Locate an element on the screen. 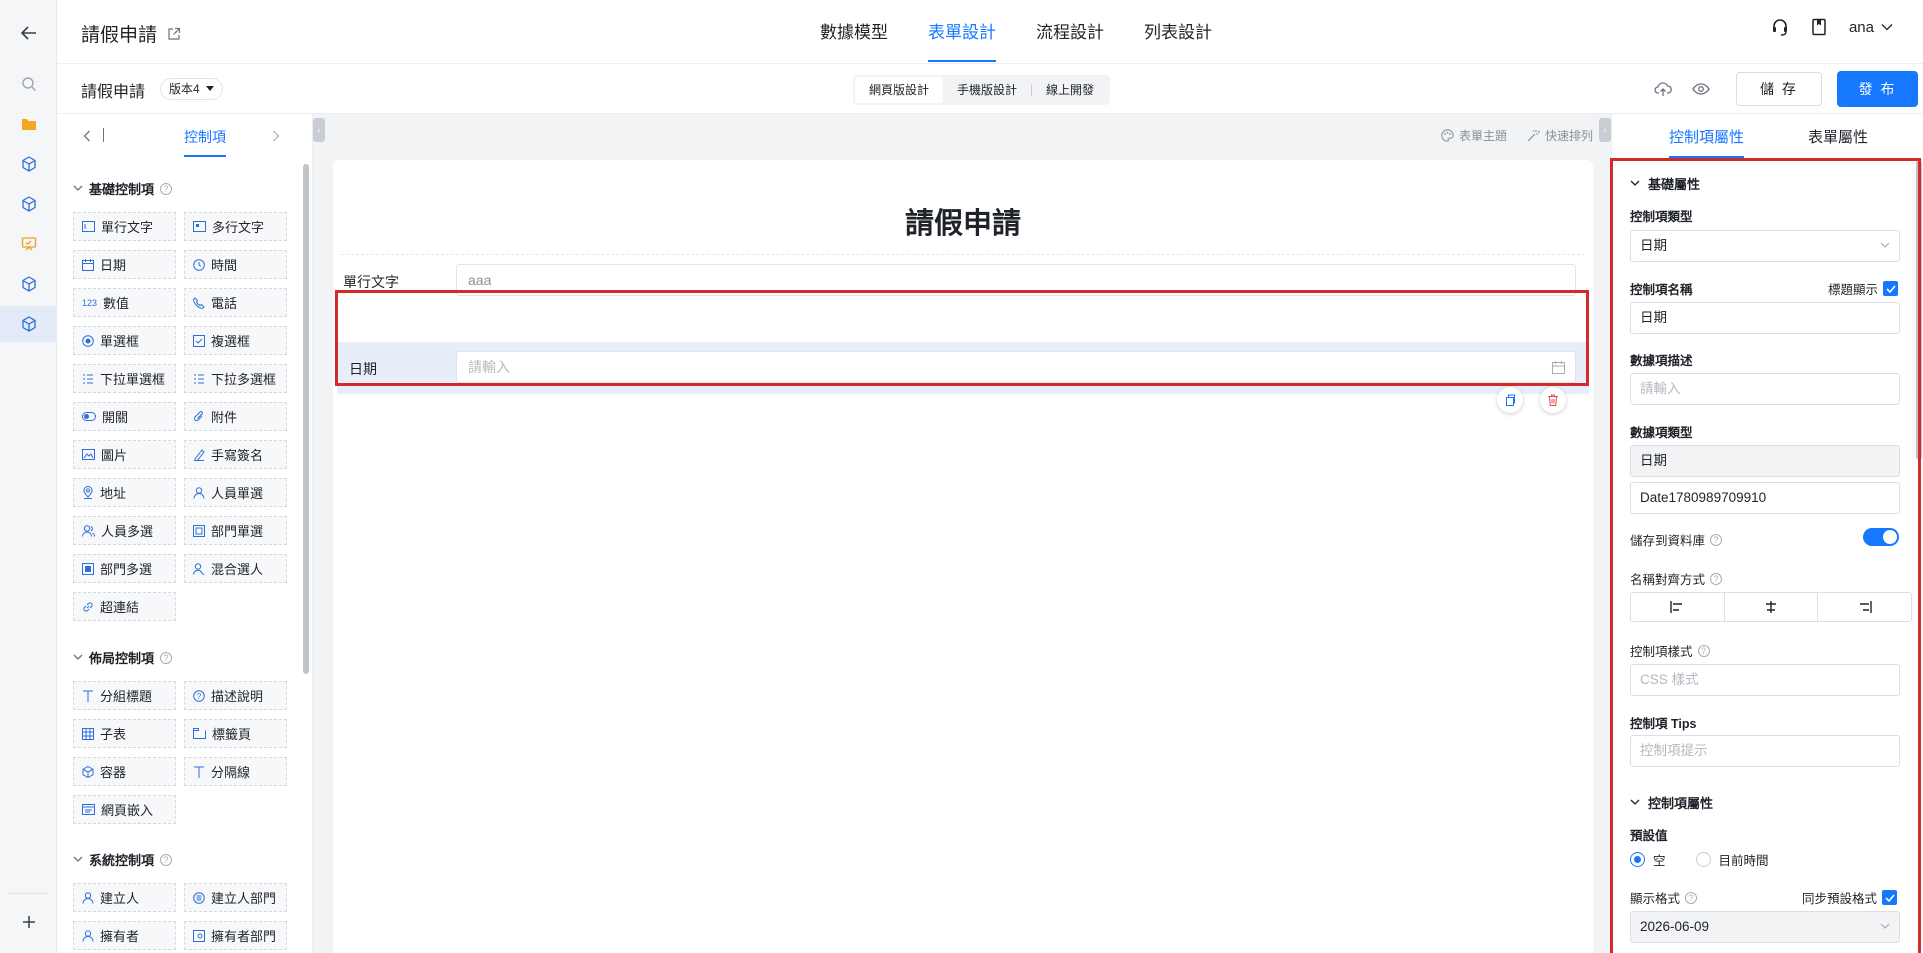 This screenshot has height=953, width=1923. align-right-icon is located at coordinates (1864, 607).